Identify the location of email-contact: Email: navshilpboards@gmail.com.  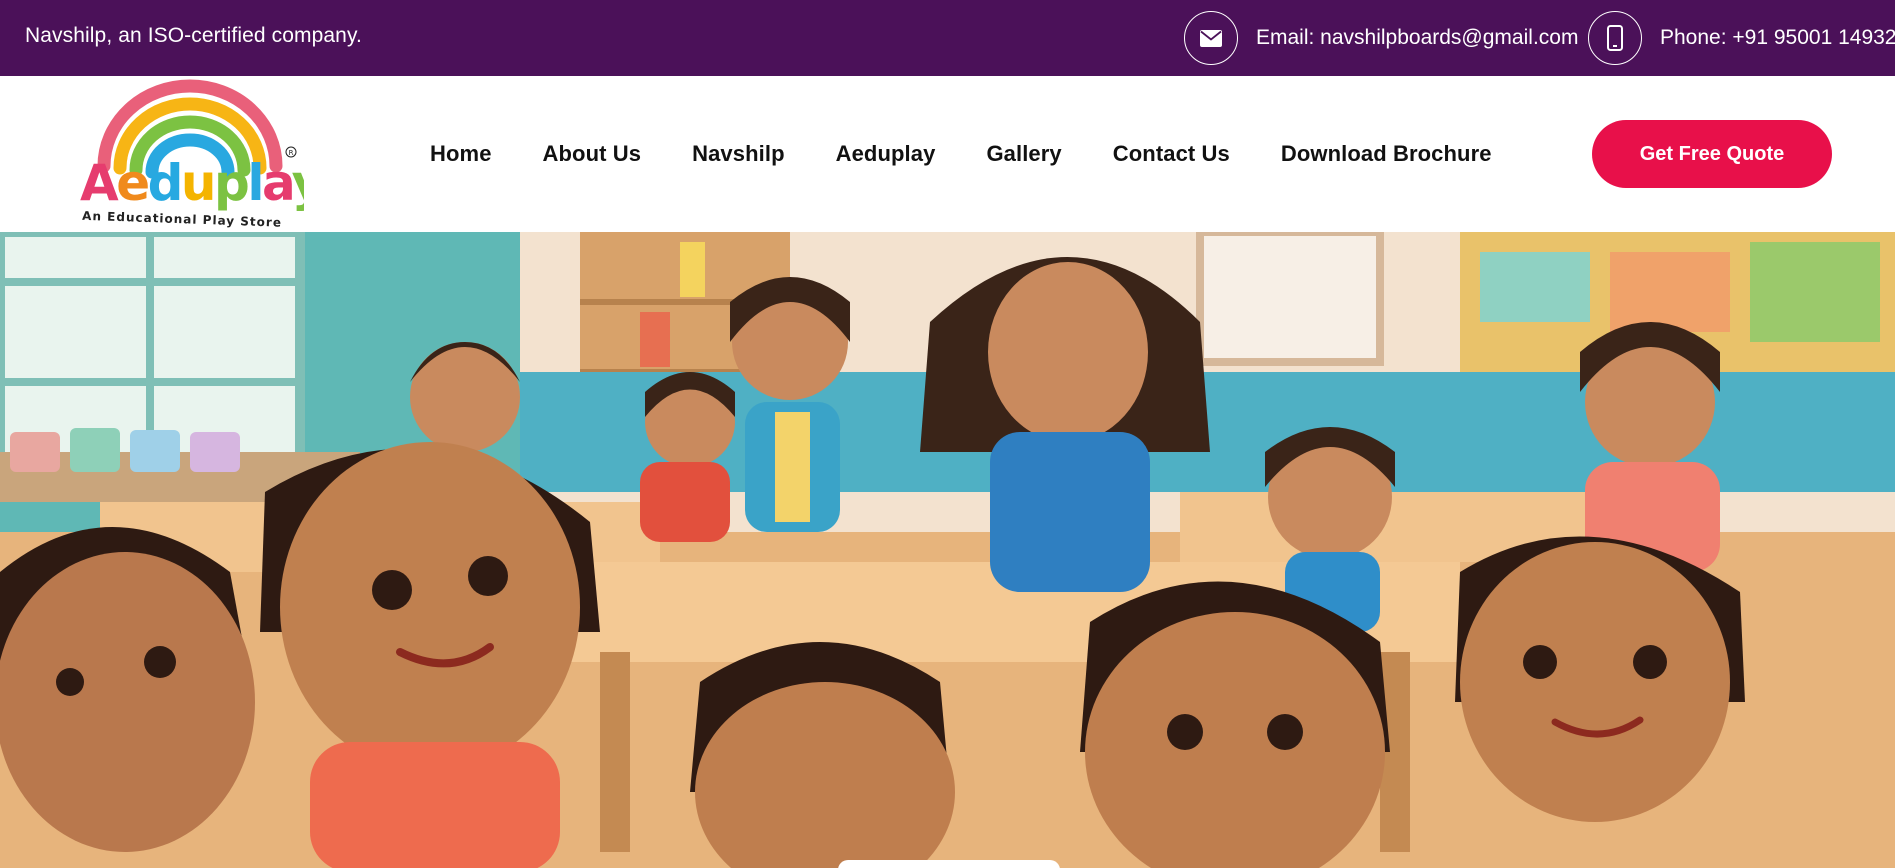
(1381, 38).